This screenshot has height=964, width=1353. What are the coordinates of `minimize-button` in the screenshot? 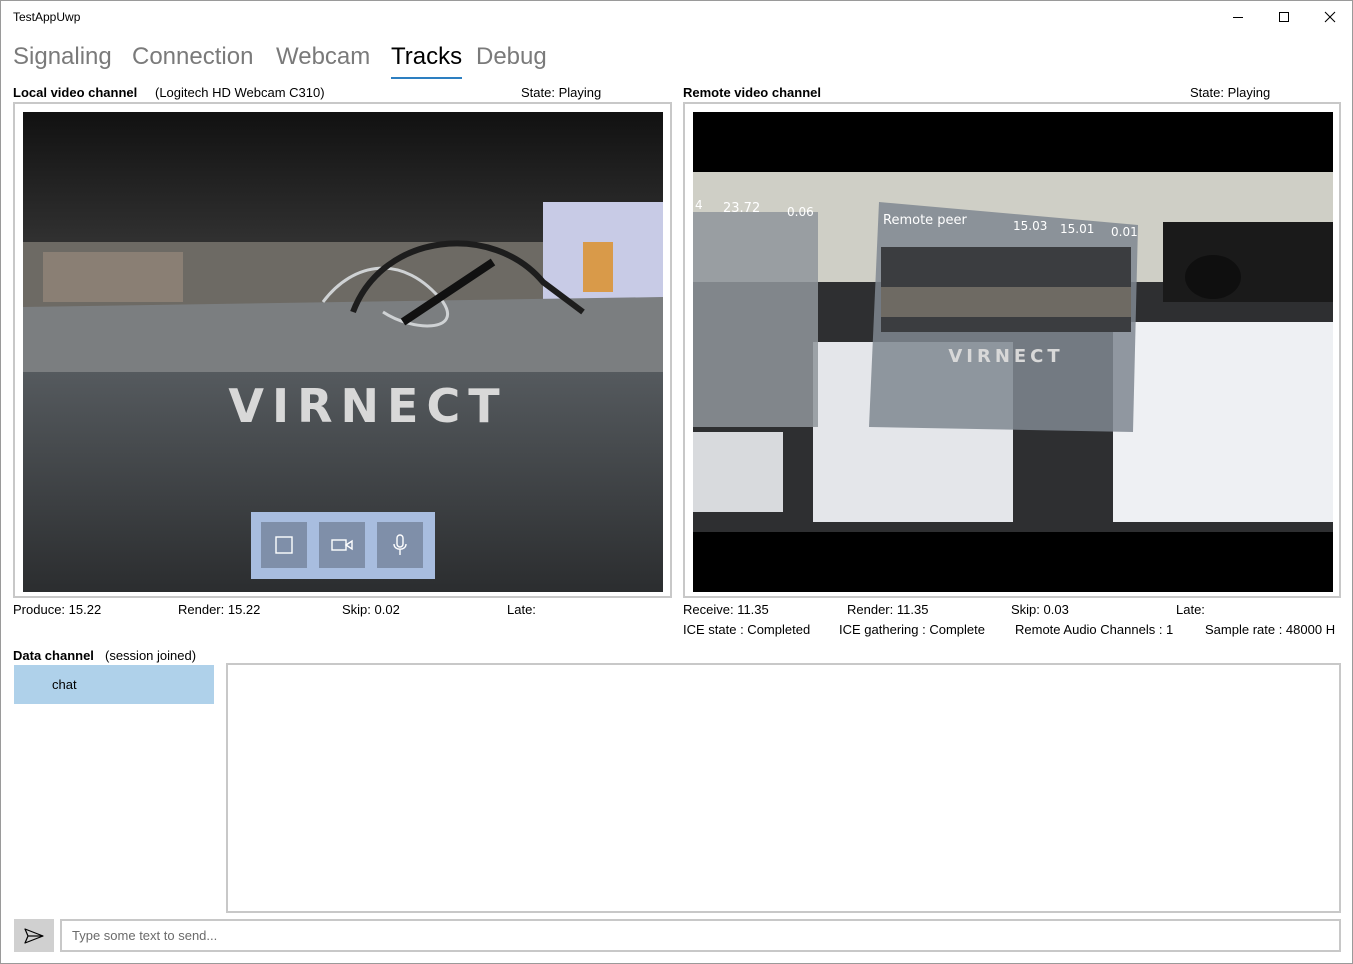 It's located at (1238, 17).